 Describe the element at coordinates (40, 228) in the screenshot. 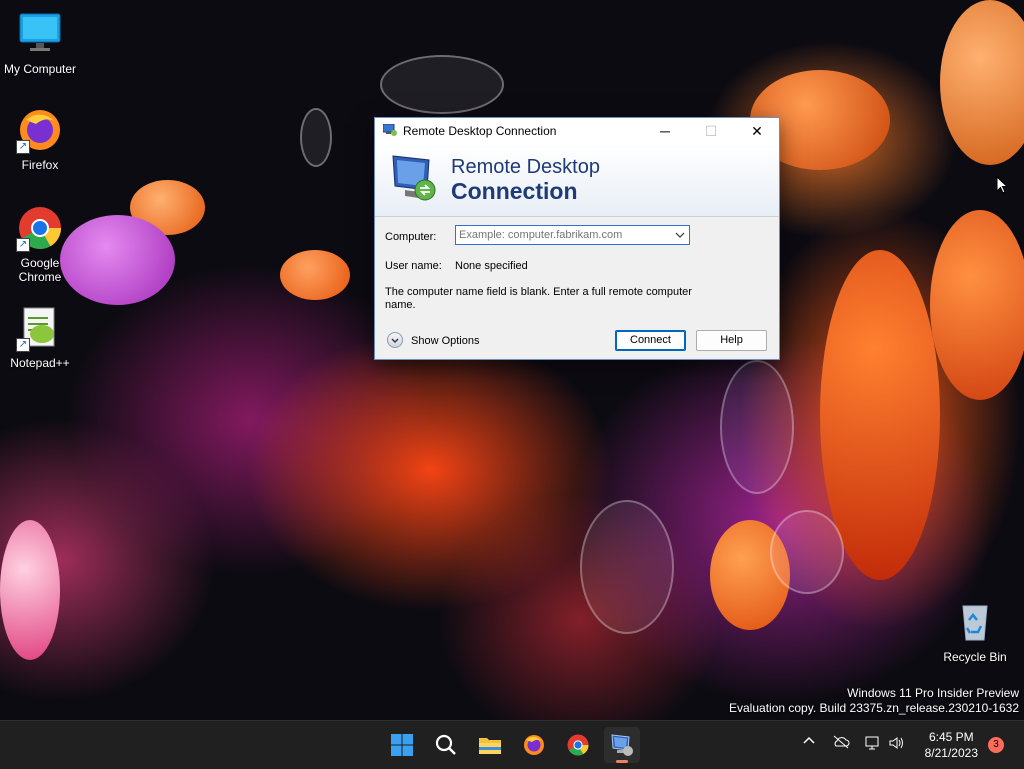

I see `chrome-icon: ↗` at that location.